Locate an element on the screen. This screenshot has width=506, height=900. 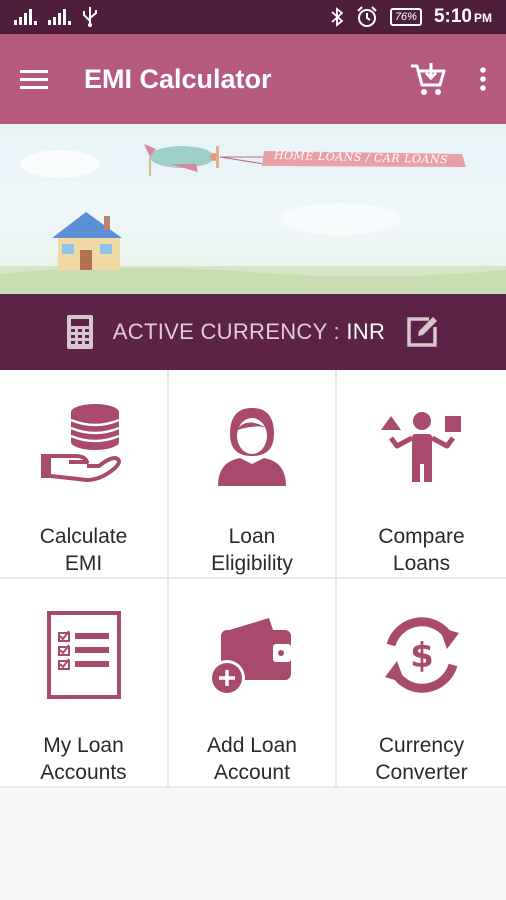
person-icon is located at coordinates (252, 445).